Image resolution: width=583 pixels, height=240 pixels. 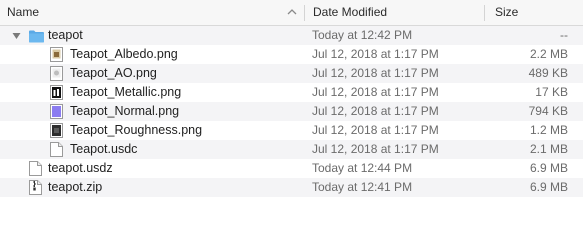 I want to click on row-size: 17 KB, so click(x=551, y=92).